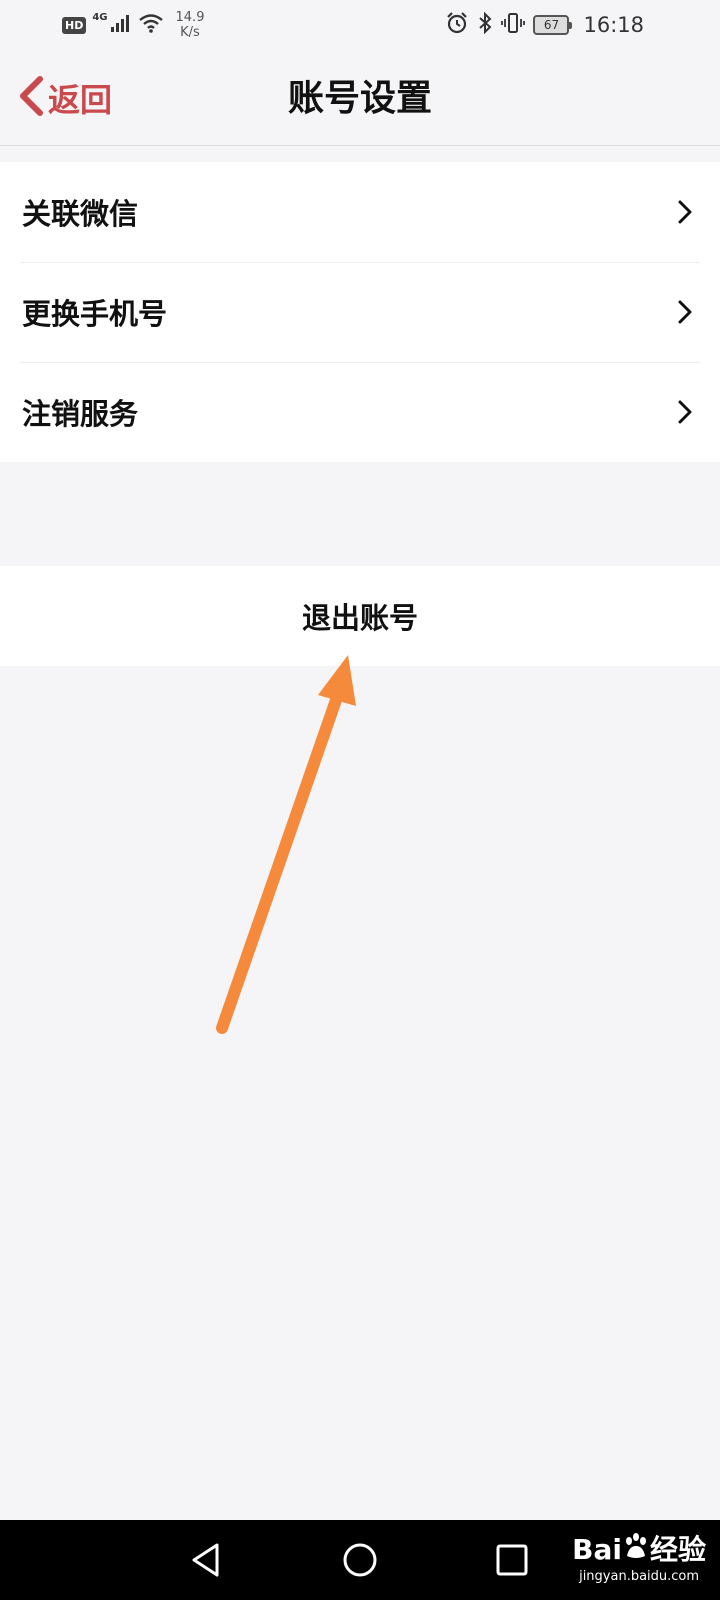 The height and width of the screenshot is (1600, 720). I want to click on vibrate-icon, so click(513, 25).